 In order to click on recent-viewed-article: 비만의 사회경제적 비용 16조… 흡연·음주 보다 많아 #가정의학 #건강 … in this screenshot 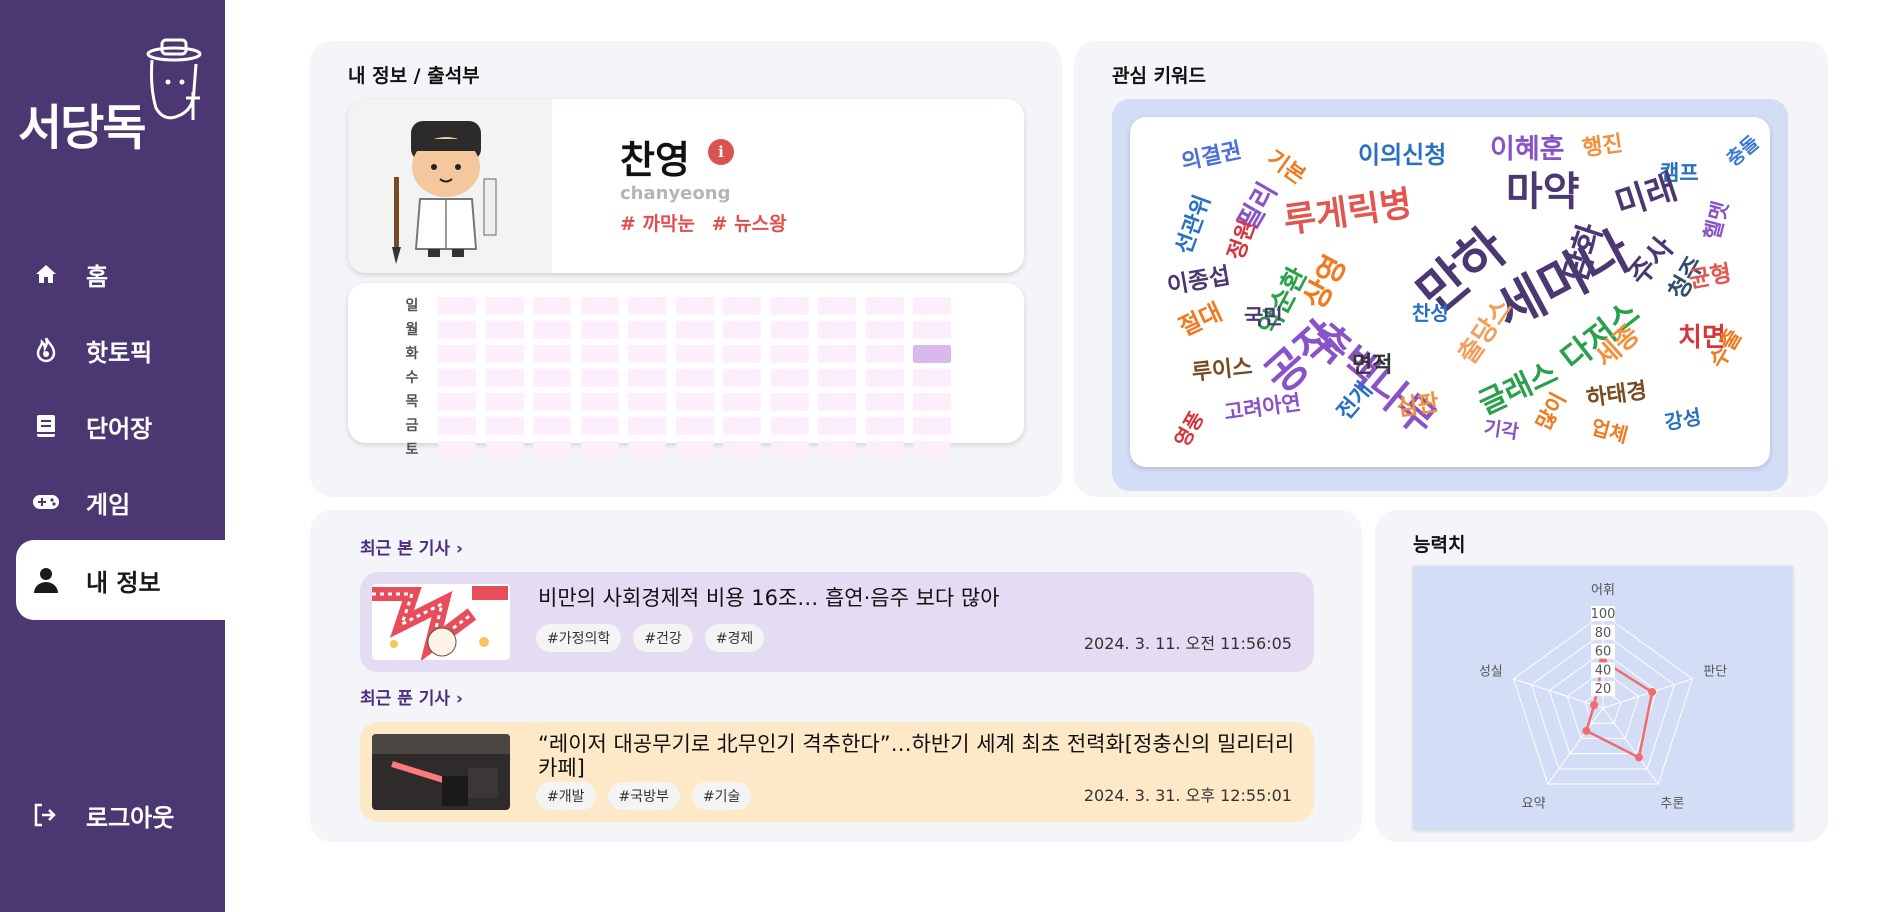, I will do `click(837, 622)`.